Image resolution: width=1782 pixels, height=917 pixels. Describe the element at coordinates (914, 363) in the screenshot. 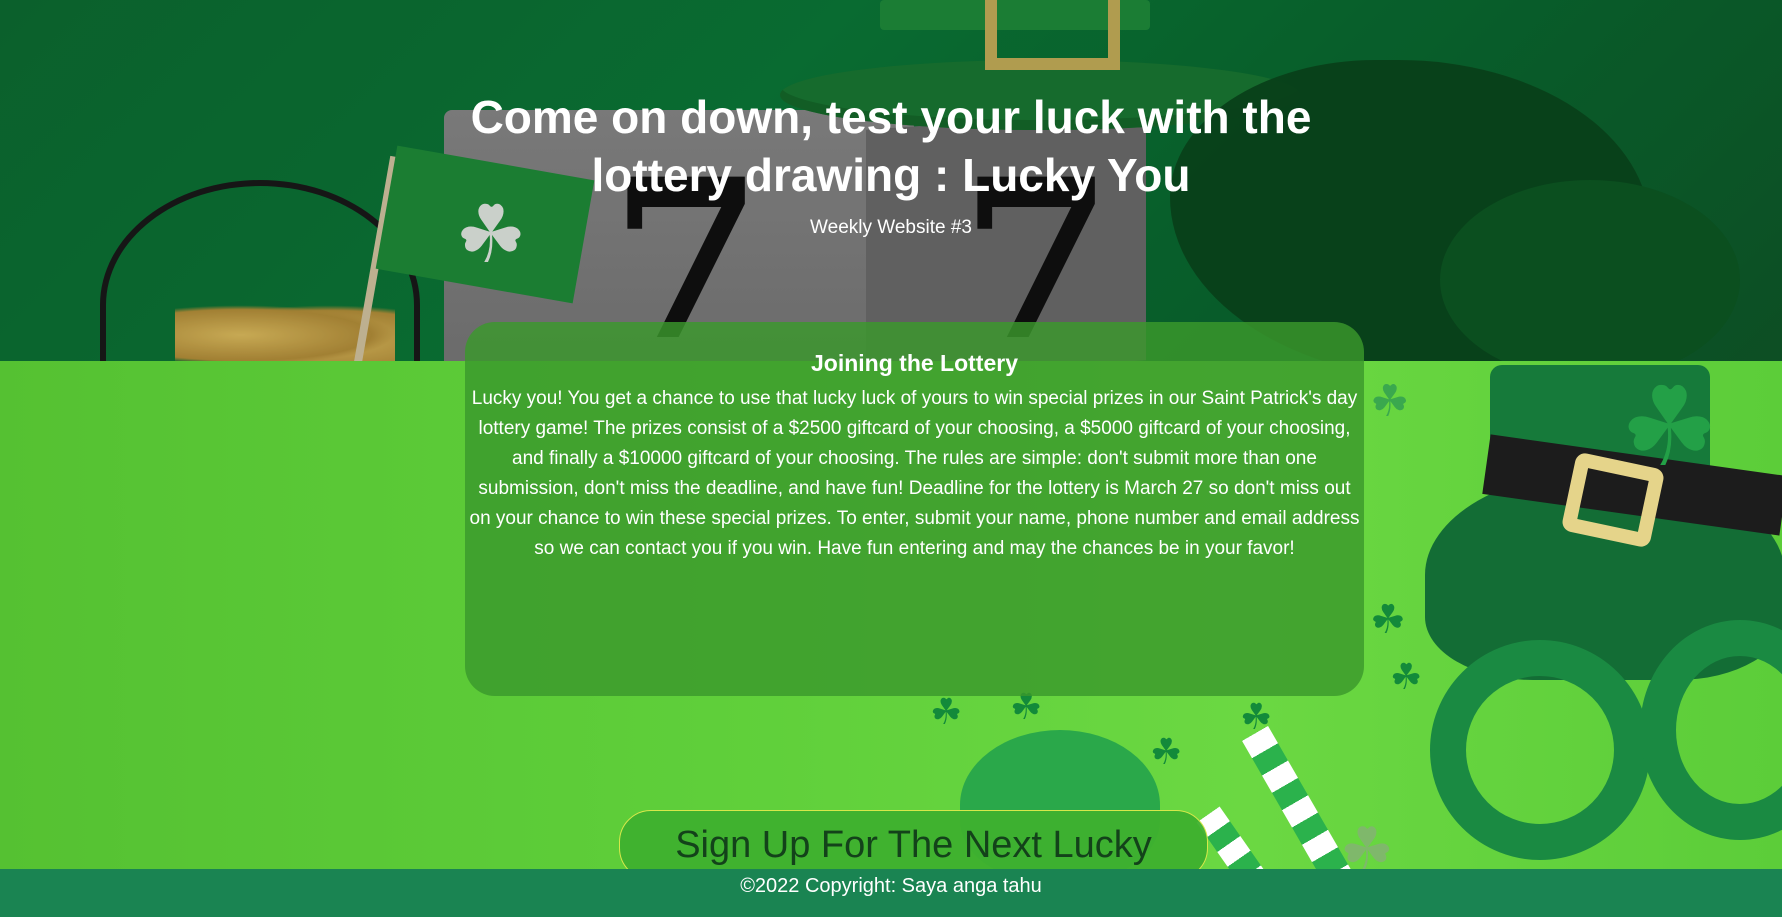

I see `card-heading: Joining the Lottery` at that location.